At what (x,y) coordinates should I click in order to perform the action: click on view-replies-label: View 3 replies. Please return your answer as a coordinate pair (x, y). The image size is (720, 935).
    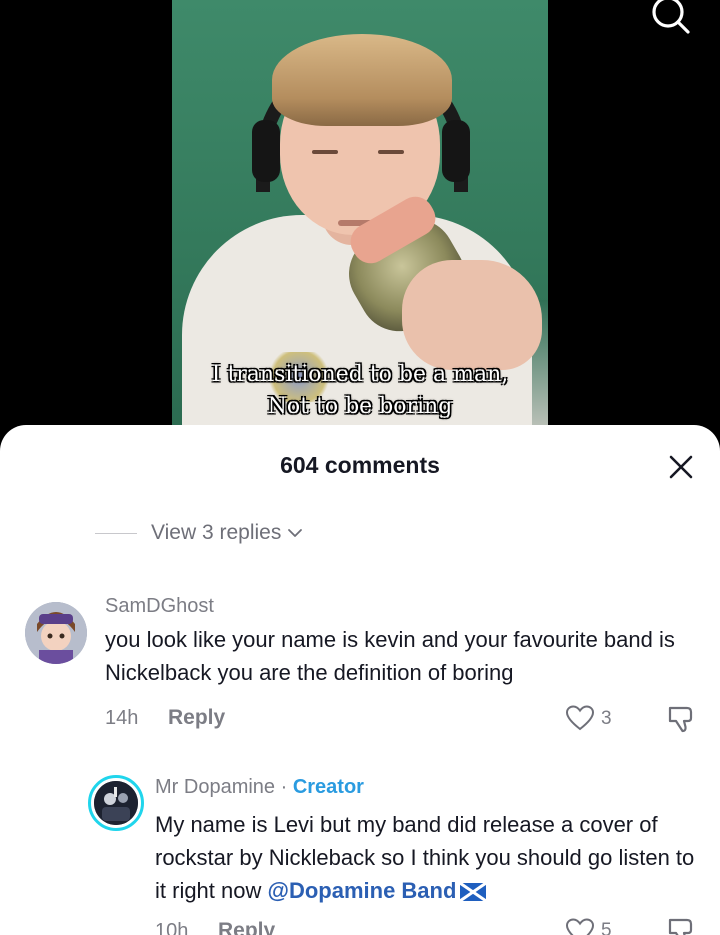
    Looking at the image, I should click on (216, 532).